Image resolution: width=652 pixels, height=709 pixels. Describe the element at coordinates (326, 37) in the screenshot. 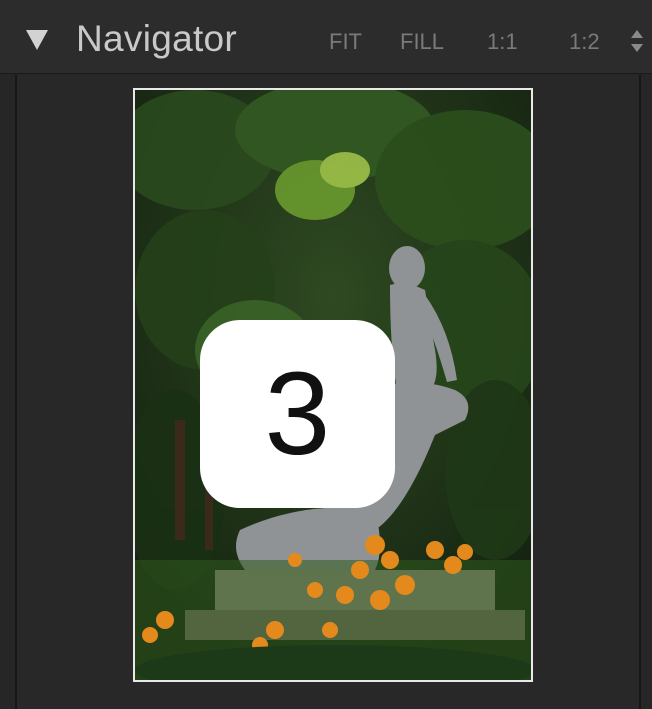

I see `navigator-header: Navigator FIT FILL 1:1 1:2` at that location.